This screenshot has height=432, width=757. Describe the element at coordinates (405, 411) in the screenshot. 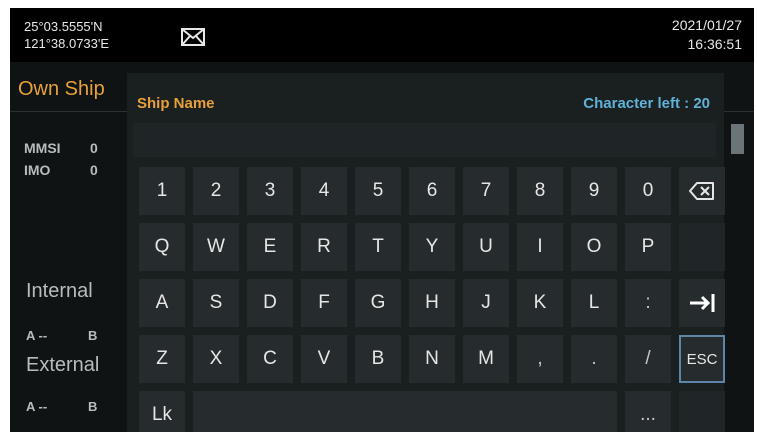

I see `space-key` at that location.